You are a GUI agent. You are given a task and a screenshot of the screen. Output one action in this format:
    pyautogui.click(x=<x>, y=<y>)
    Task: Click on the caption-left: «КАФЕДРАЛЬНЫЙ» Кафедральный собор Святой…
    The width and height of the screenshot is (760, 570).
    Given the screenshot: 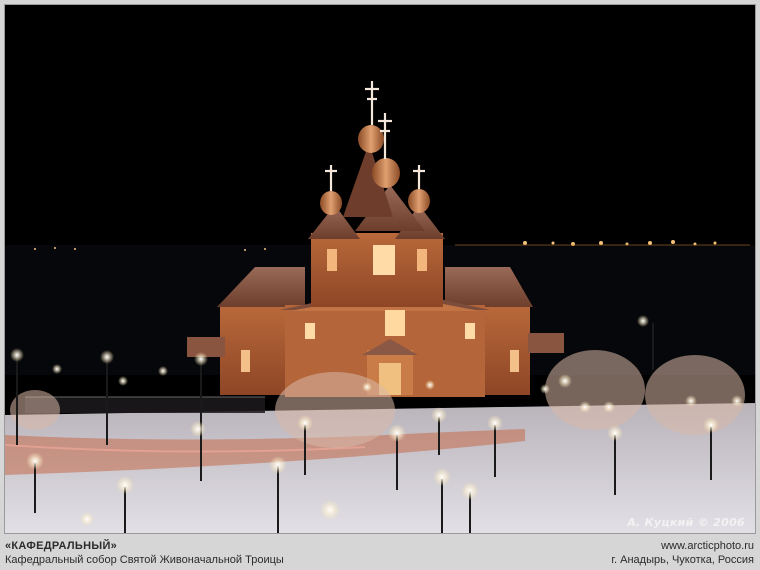 What is the action you would take?
    pyautogui.click(x=144, y=553)
    